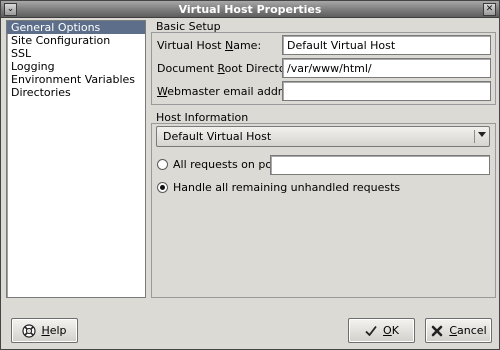 The image size is (500, 350). I want to click on all-requests-label: All requests on port:, so click(229, 164).